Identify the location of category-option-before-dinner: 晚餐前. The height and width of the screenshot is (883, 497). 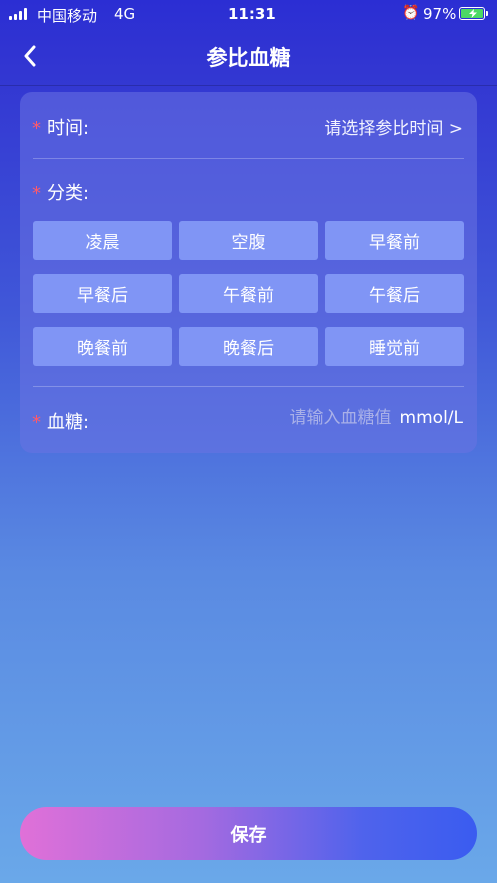
(102, 346).